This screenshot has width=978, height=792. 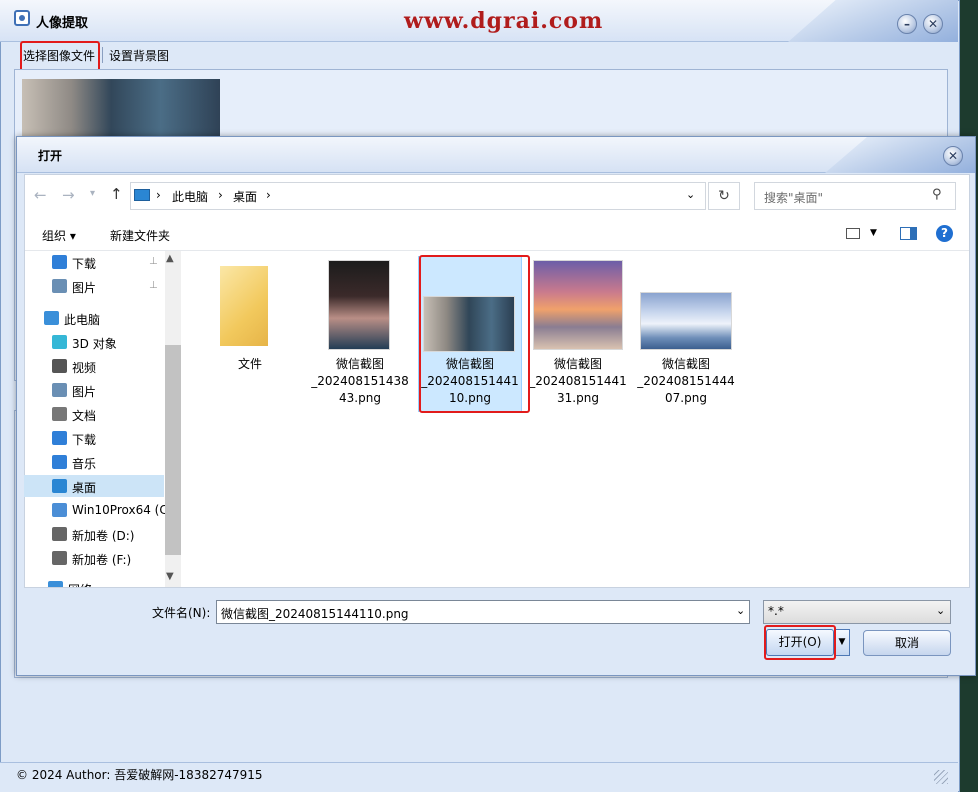 I want to click on desktop-icon, so click(x=59, y=486).